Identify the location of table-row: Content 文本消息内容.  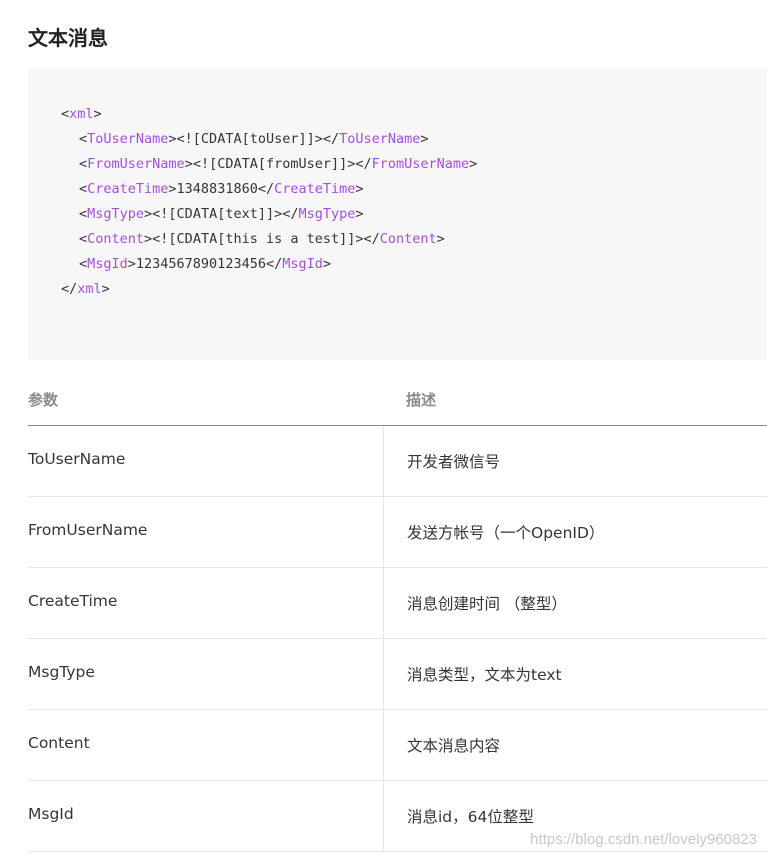
(397, 745).